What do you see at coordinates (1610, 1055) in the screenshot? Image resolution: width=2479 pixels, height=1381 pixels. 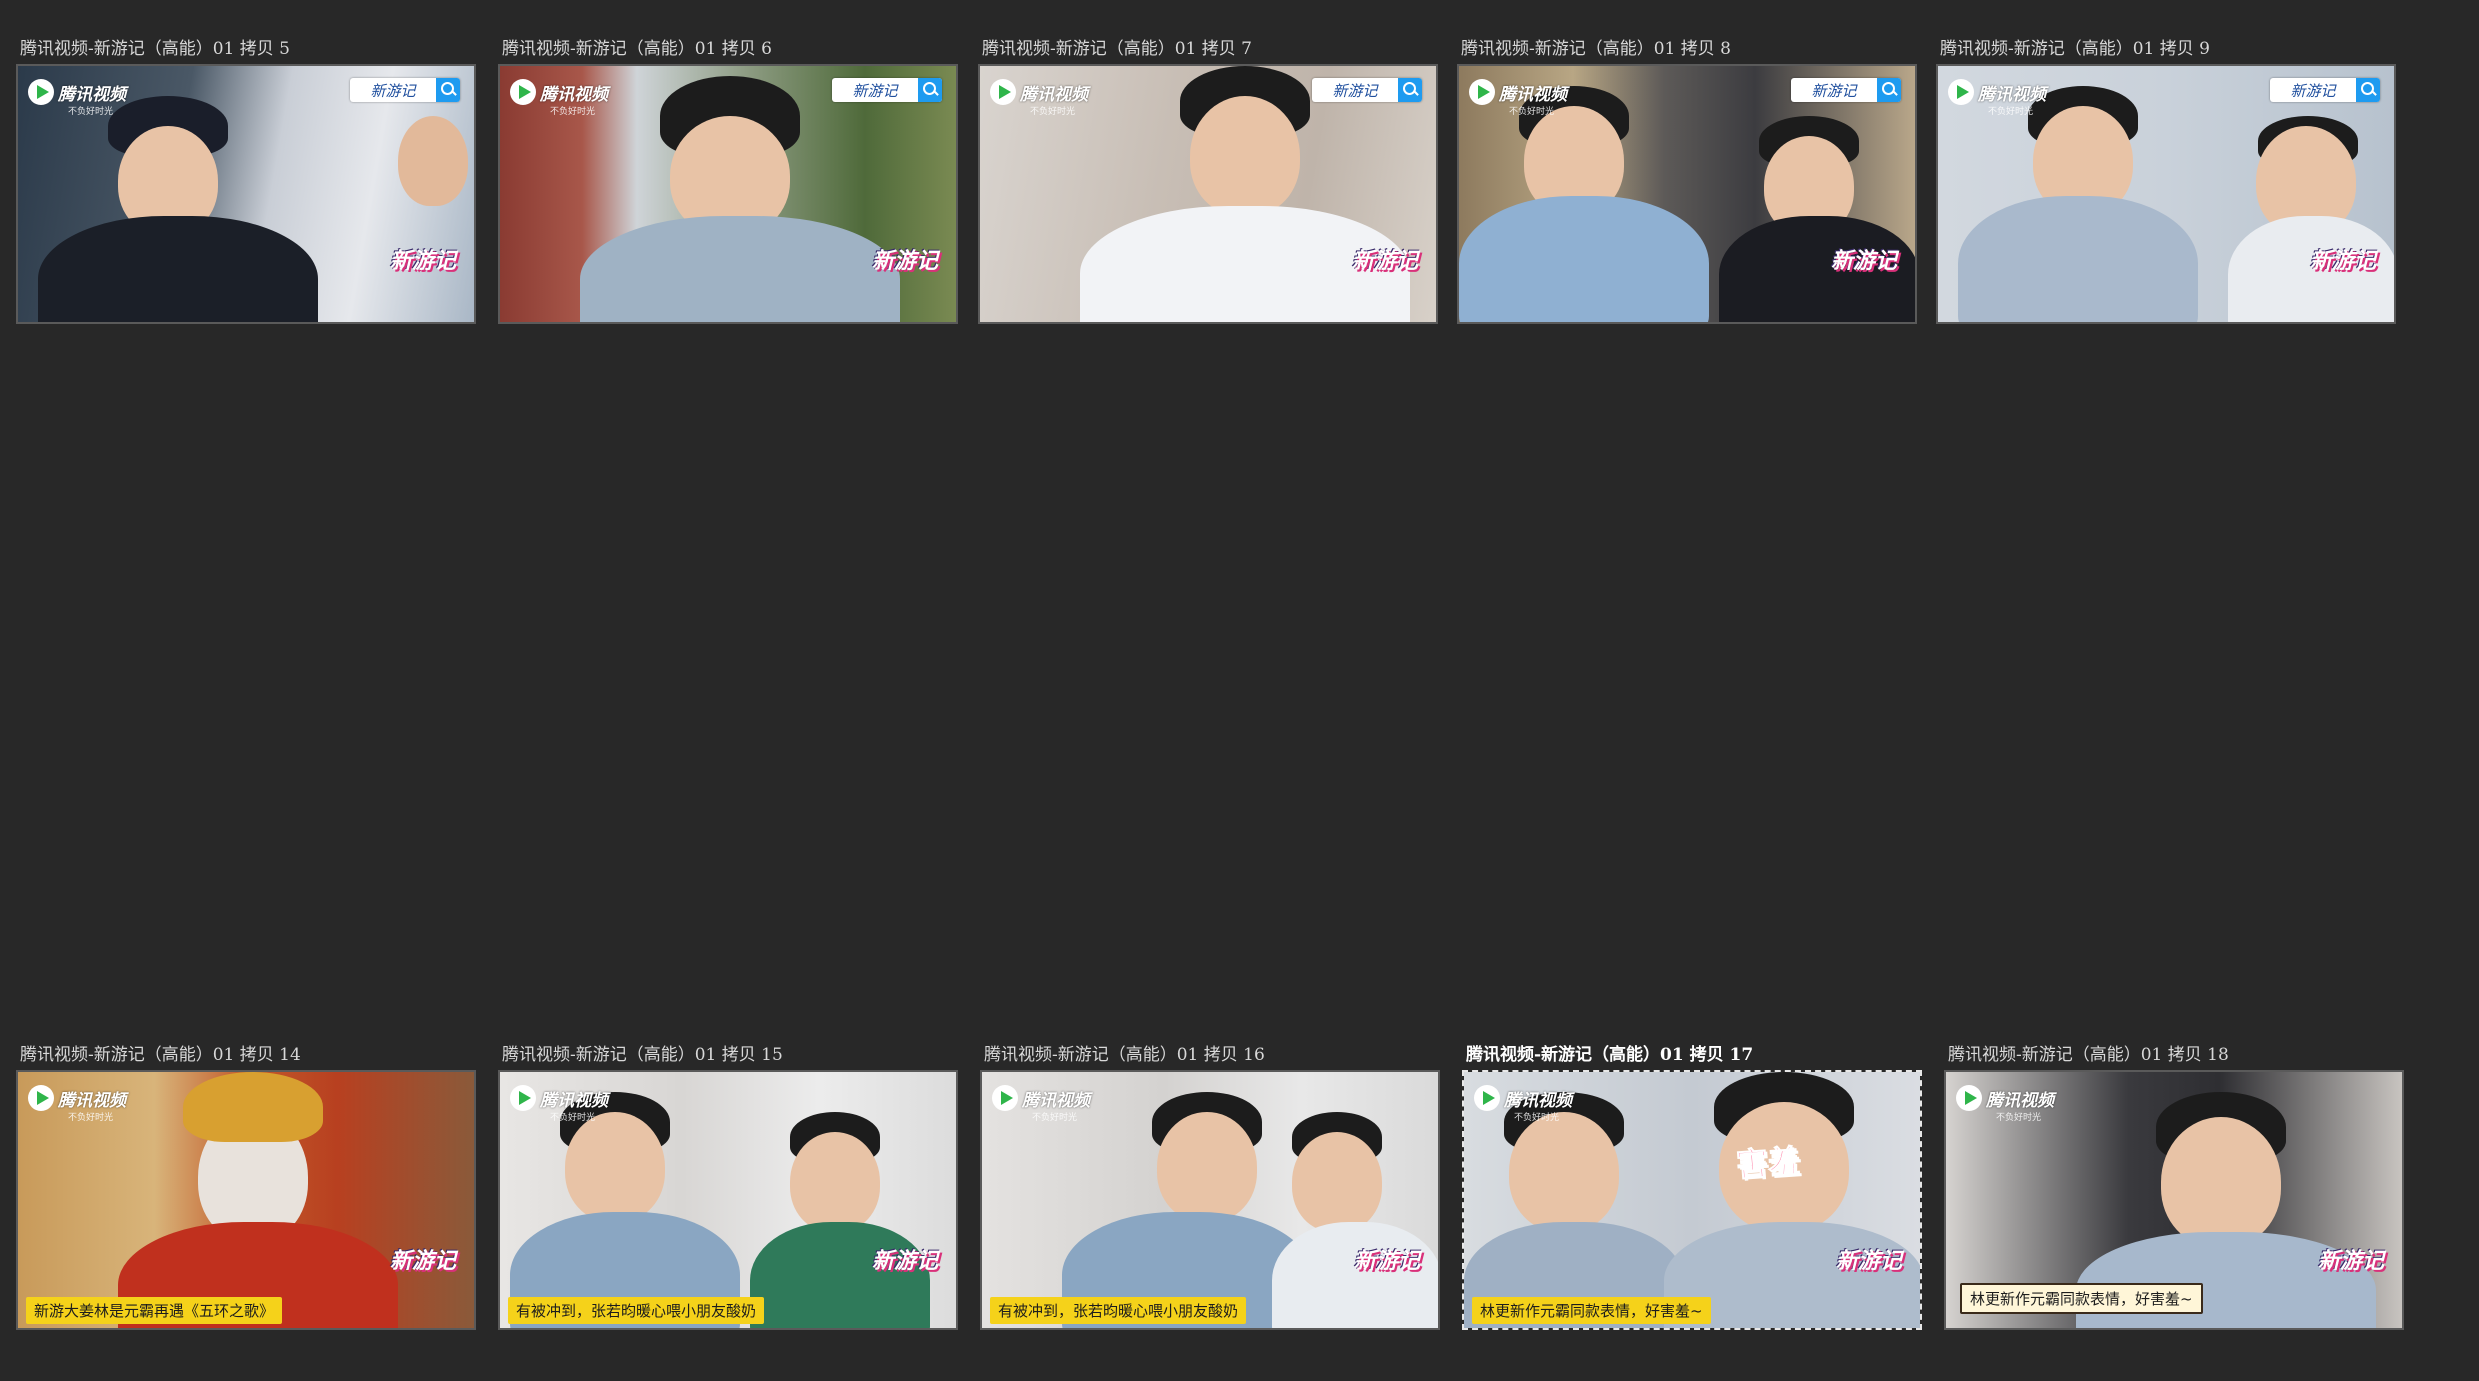 I see `thumbnail-caption: 腾讯视频-新游记（高能）01 拷贝 17` at bounding box center [1610, 1055].